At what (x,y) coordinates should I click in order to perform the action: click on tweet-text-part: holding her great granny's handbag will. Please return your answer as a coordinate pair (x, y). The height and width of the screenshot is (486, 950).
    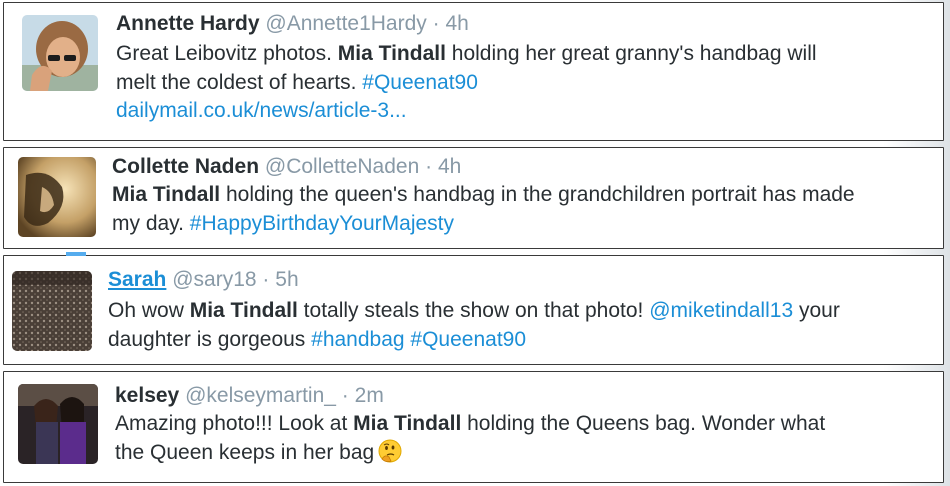
    Looking at the image, I should click on (631, 53).